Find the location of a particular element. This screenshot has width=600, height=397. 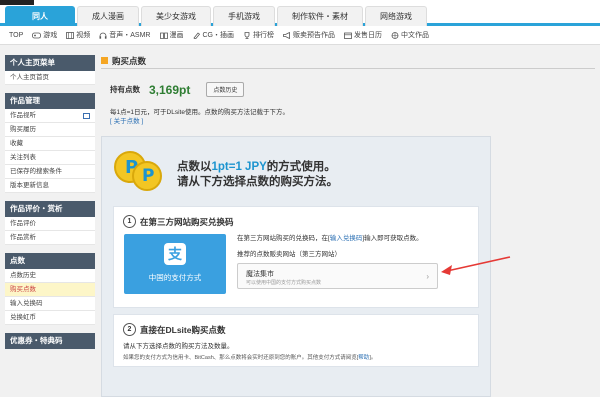

coin-icon: P is located at coordinates (147, 176).